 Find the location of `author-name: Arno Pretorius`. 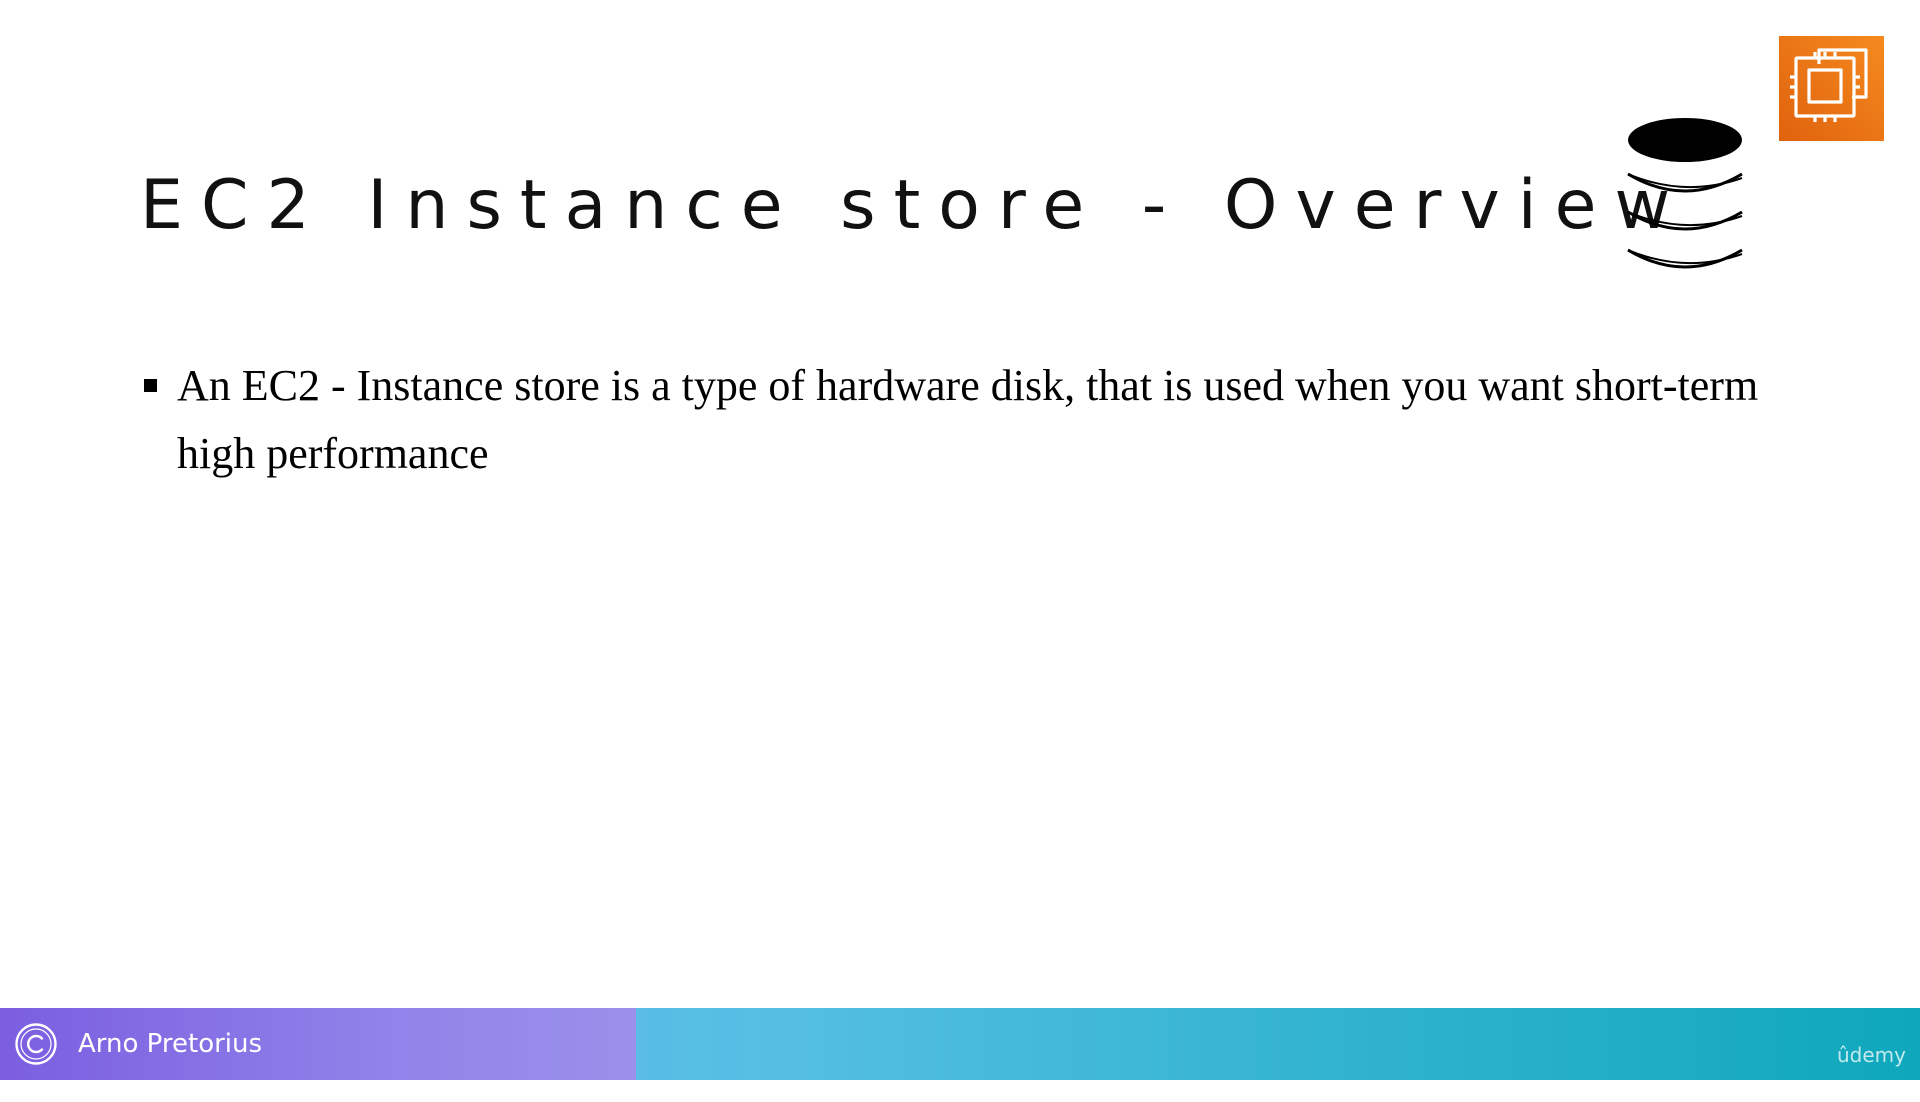

author-name: Arno Pretorius is located at coordinates (170, 1044).